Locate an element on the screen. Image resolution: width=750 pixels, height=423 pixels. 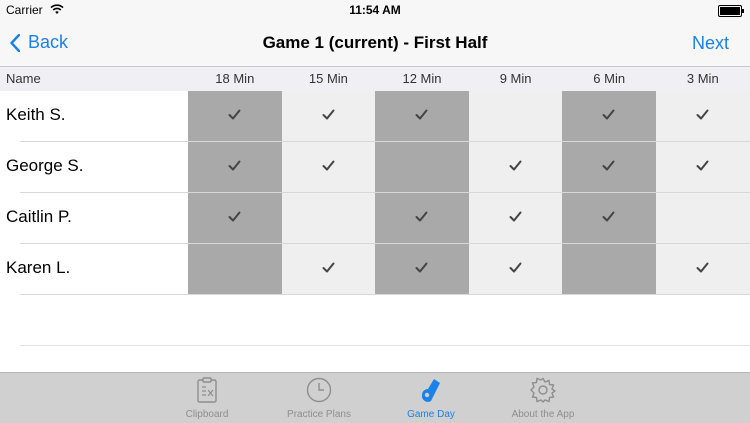
navigation-bar: Back Game 1 (current) - First Half Next is located at coordinates (375, 43).